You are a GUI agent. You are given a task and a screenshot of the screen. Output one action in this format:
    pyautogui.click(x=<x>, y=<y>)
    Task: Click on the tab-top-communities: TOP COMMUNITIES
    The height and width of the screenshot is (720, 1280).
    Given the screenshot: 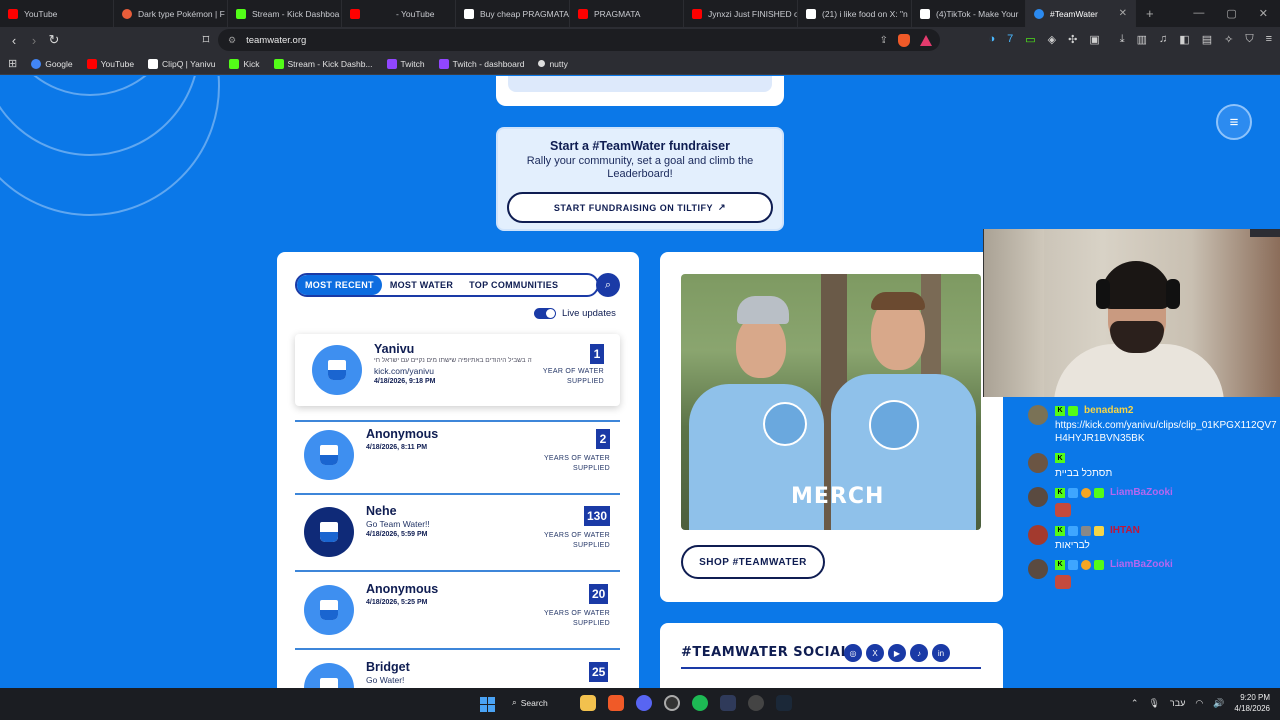 What is the action you would take?
    pyautogui.click(x=513, y=285)
    